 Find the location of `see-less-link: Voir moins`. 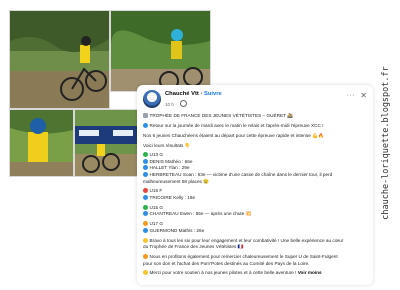

see-less-link: Voir moins is located at coordinates (310, 272).